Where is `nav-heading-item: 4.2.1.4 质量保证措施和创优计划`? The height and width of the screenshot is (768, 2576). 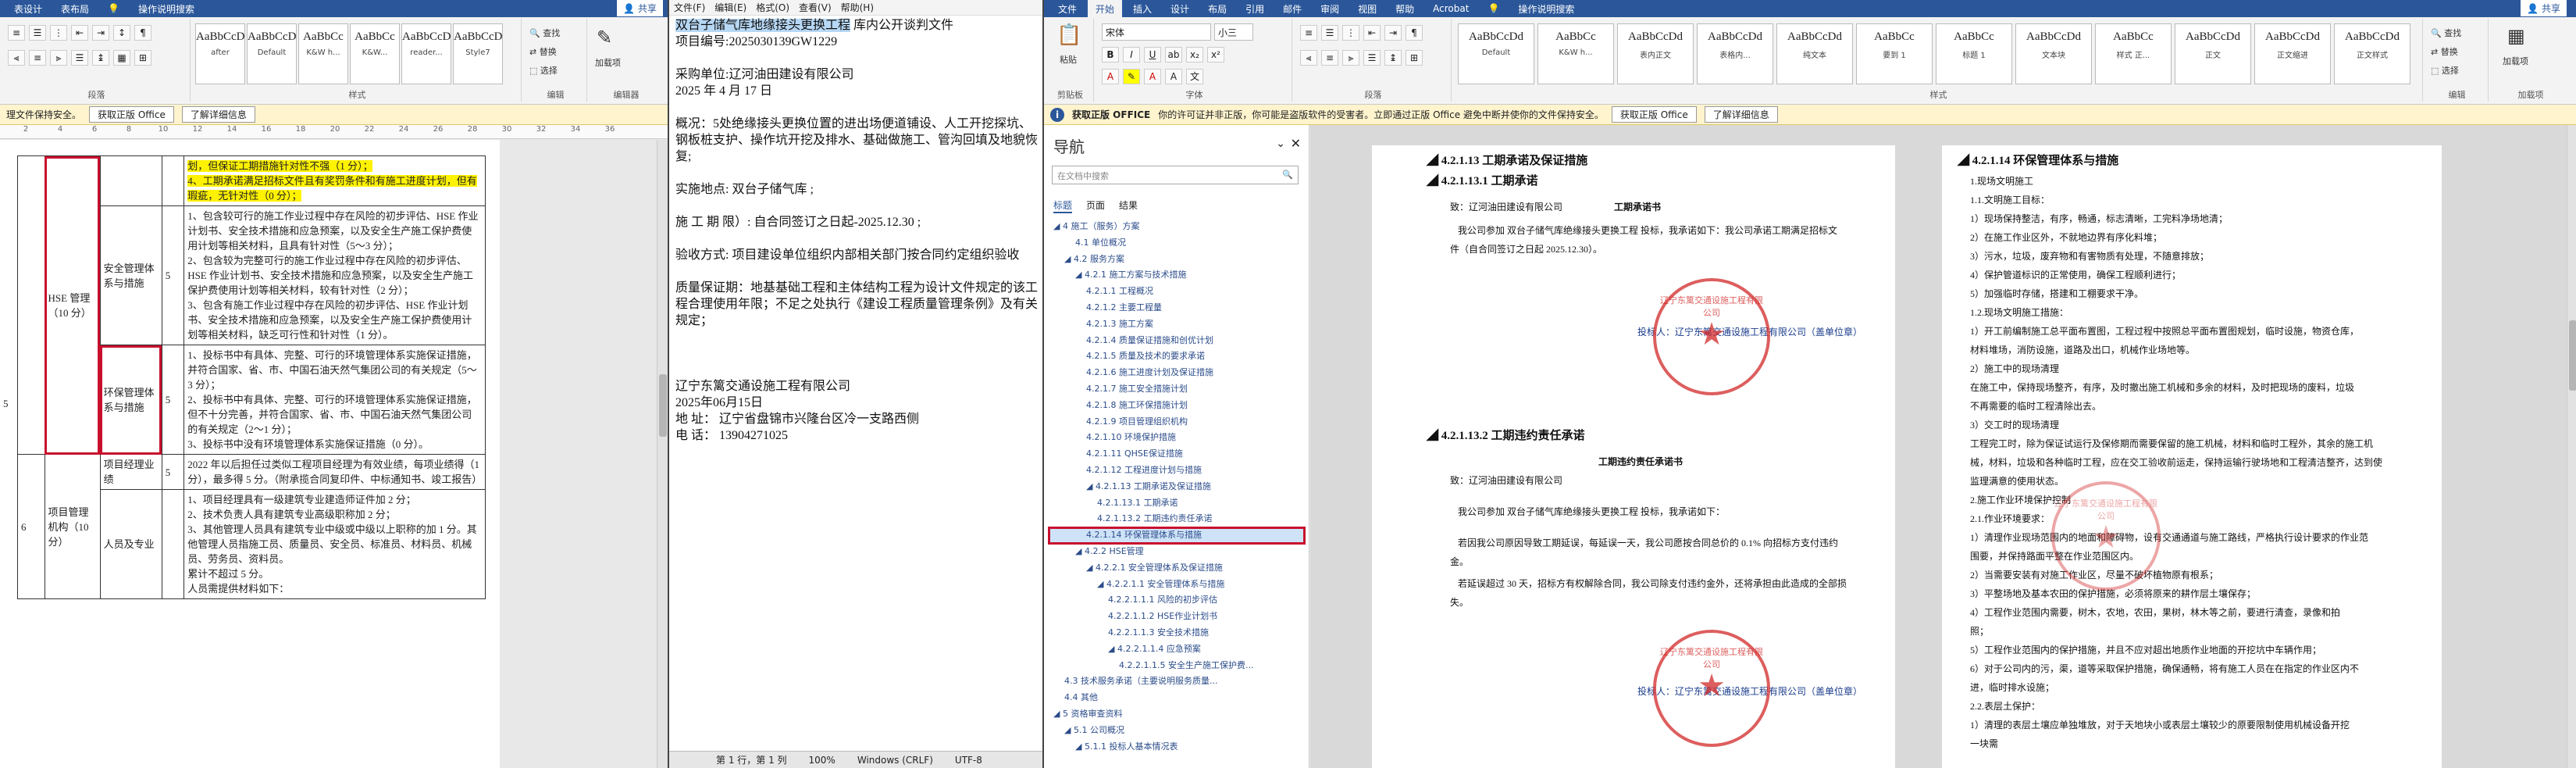 nav-heading-item: 4.2.1.4 质量保证措施和创优计划 is located at coordinates (1177, 341).